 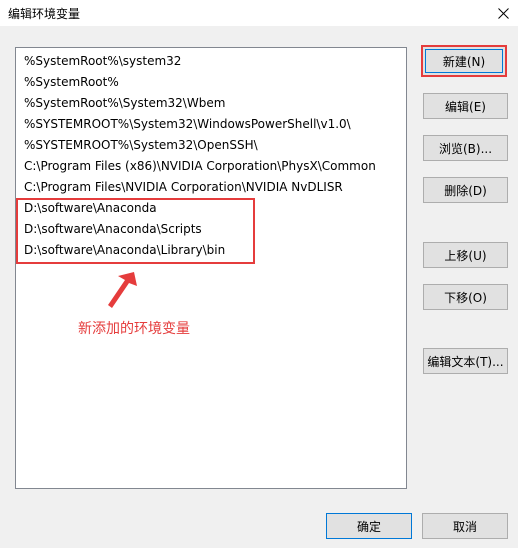 What do you see at coordinates (465, 106) in the screenshot?
I see `edit-button: 编辑(E)` at bounding box center [465, 106].